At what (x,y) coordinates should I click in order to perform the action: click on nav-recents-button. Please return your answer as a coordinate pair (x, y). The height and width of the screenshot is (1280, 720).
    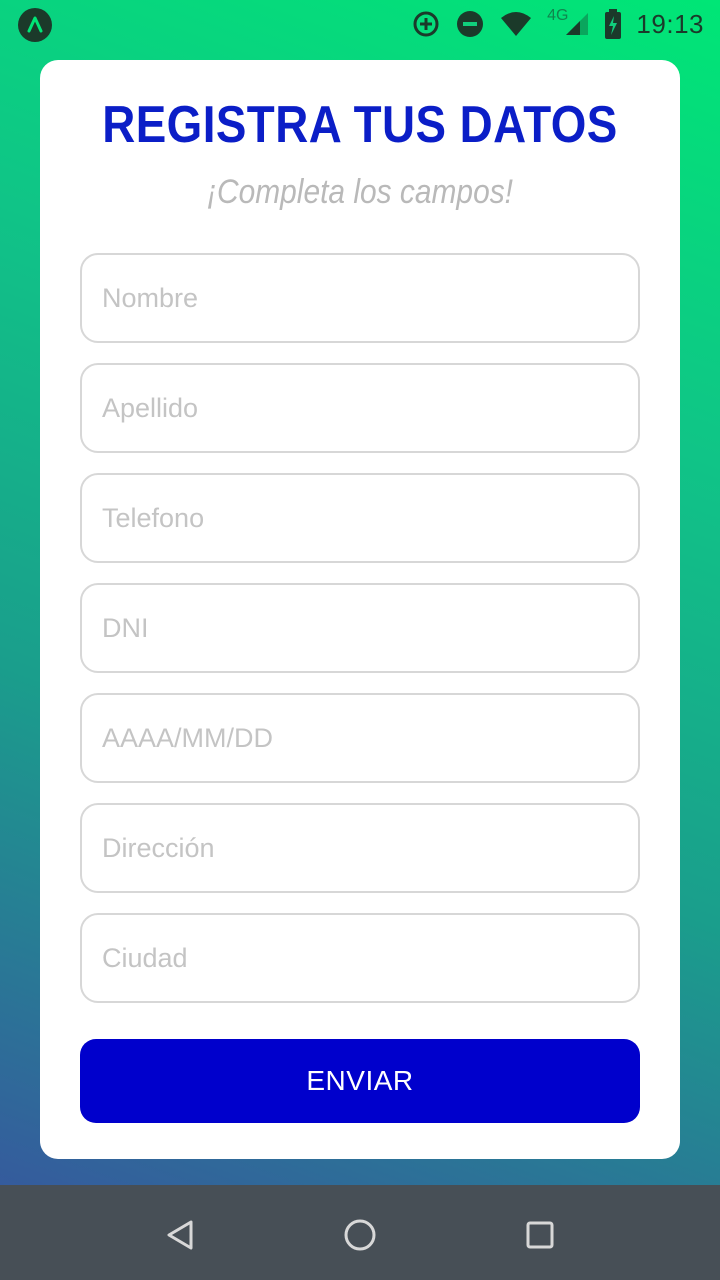
    Looking at the image, I should click on (540, 1235).